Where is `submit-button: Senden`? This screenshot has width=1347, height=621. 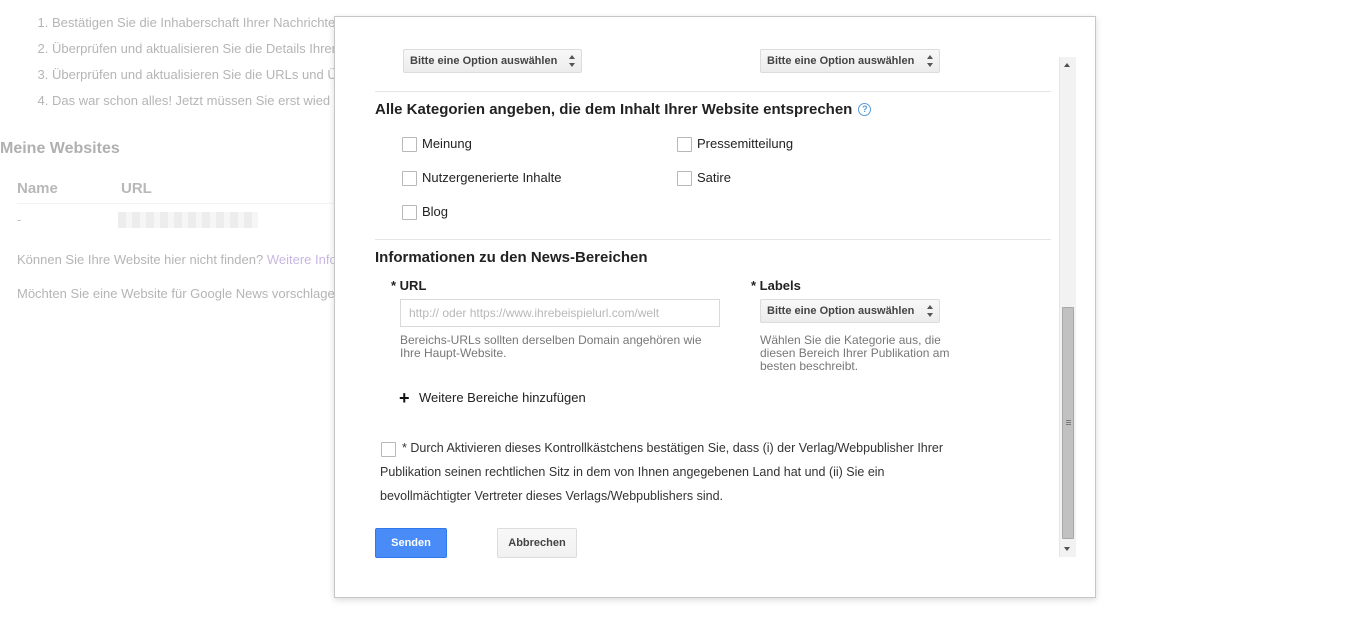 submit-button: Senden is located at coordinates (411, 543).